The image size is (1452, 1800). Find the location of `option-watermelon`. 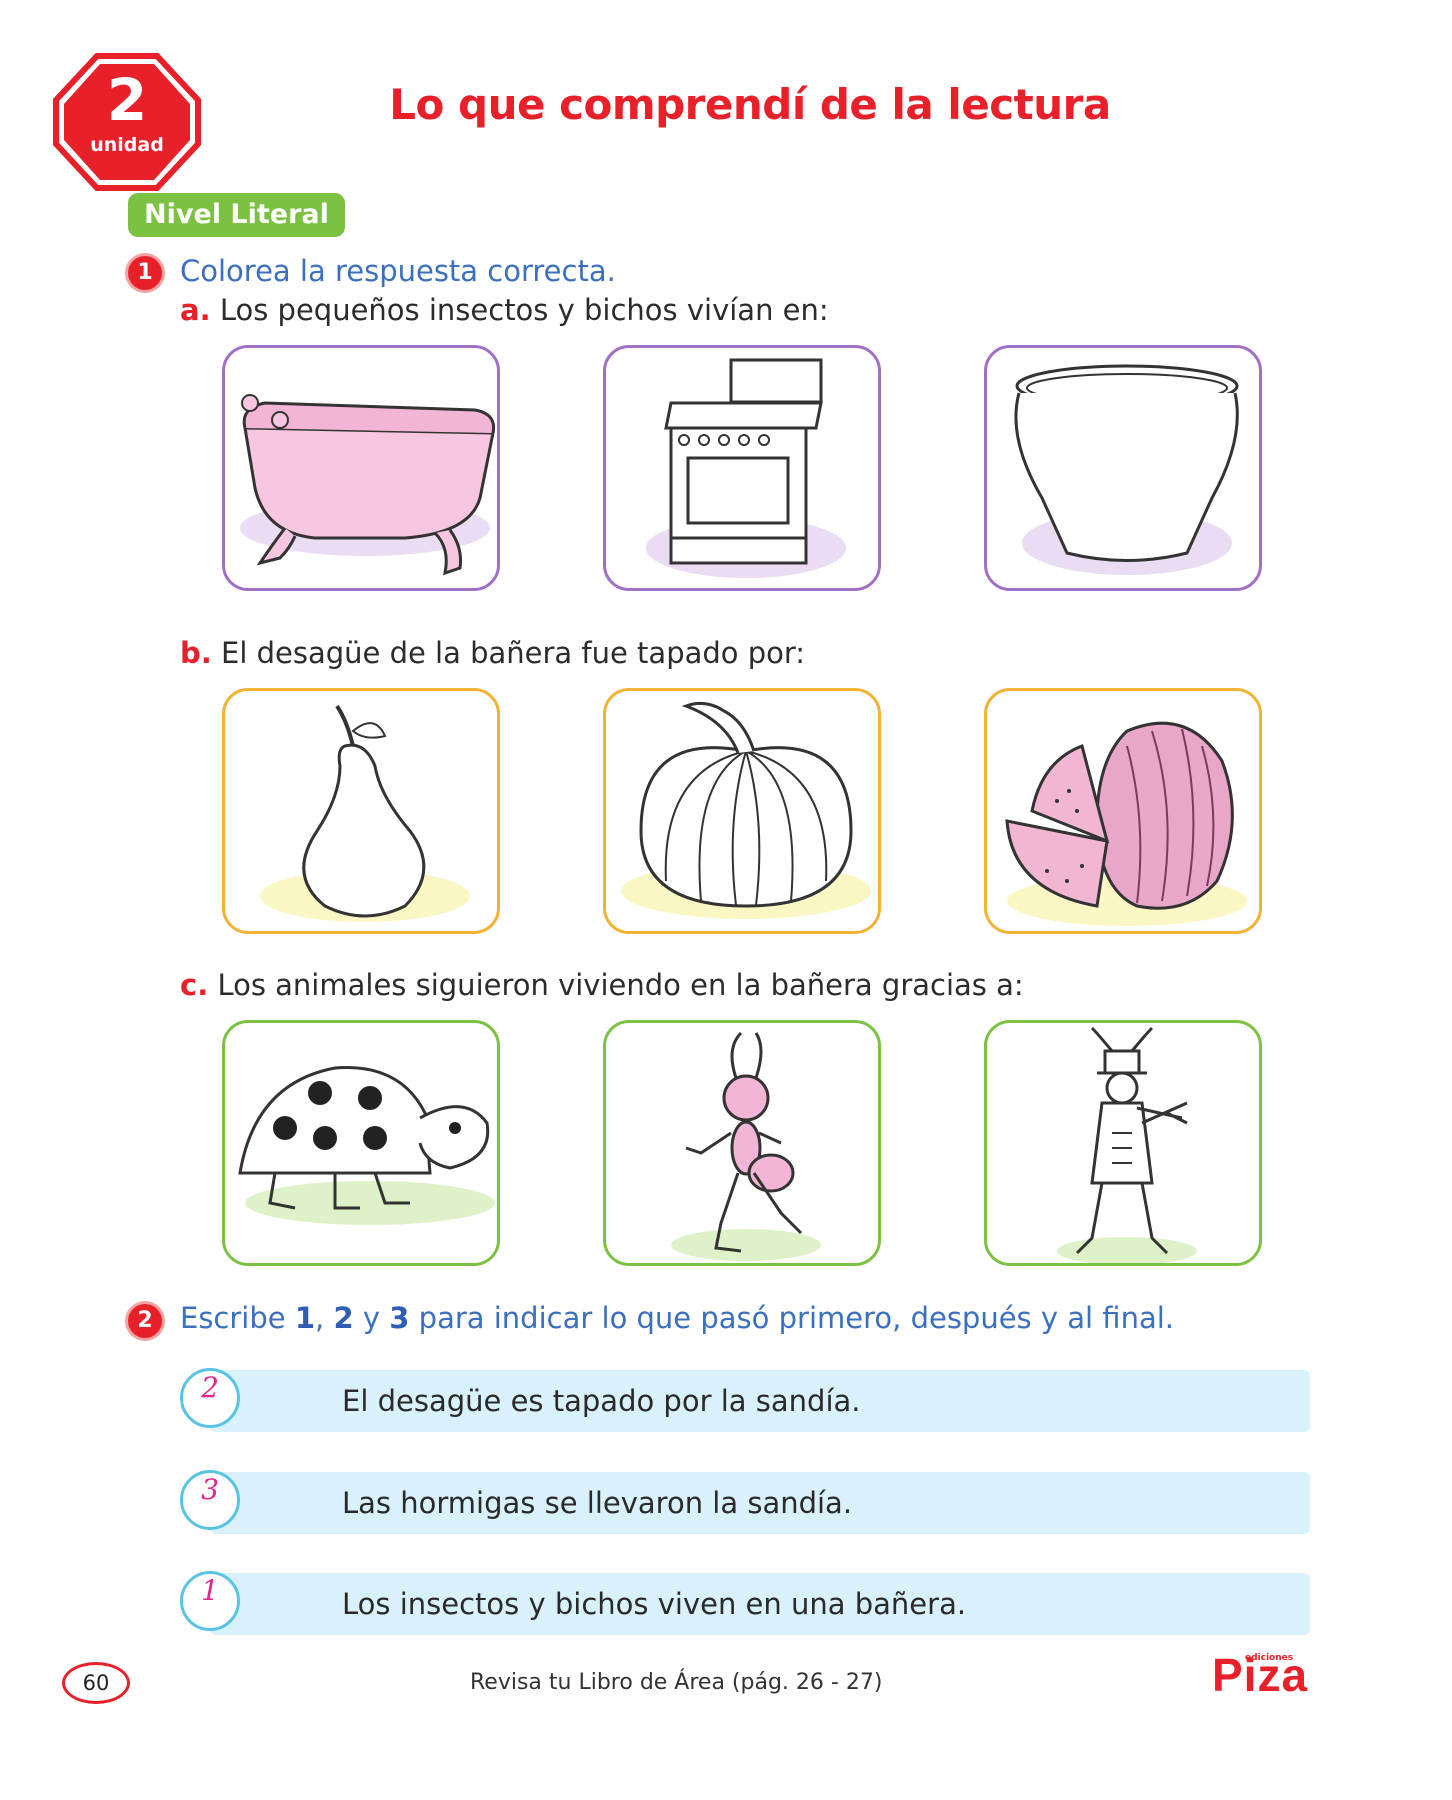

option-watermelon is located at coordinates (1123, 811).